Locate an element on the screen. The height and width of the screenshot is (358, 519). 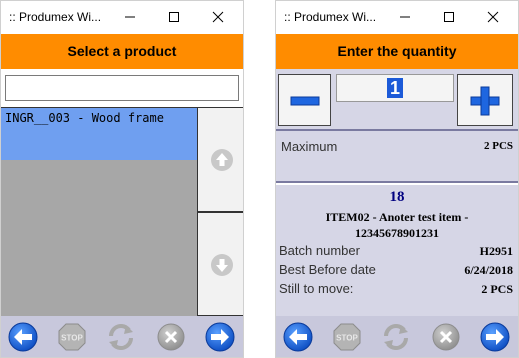
maximum-value: 2 PCS is located at coordinates (498, 146).